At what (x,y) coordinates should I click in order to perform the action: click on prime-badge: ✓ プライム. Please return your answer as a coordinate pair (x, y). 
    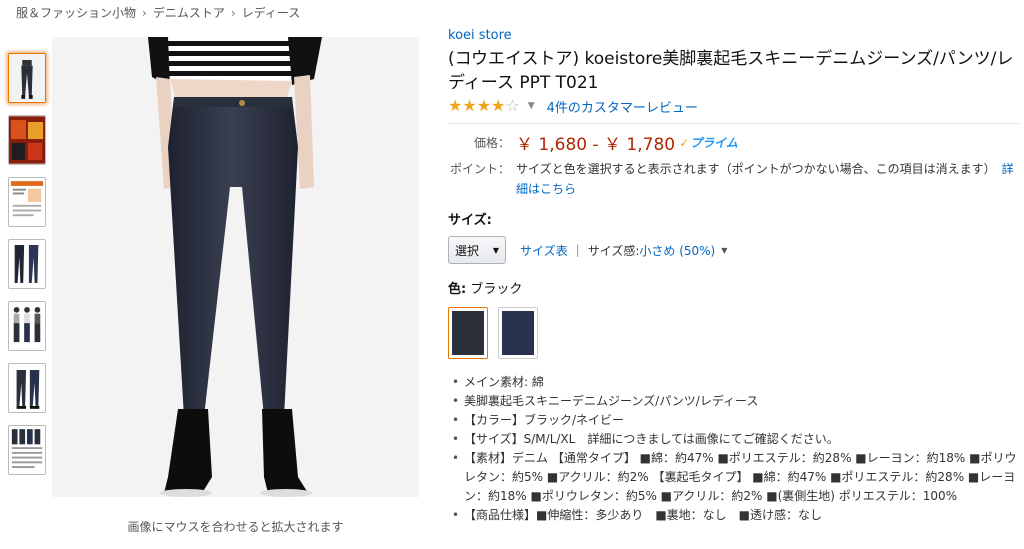
    Looking at the image, I should click on (708, 142).